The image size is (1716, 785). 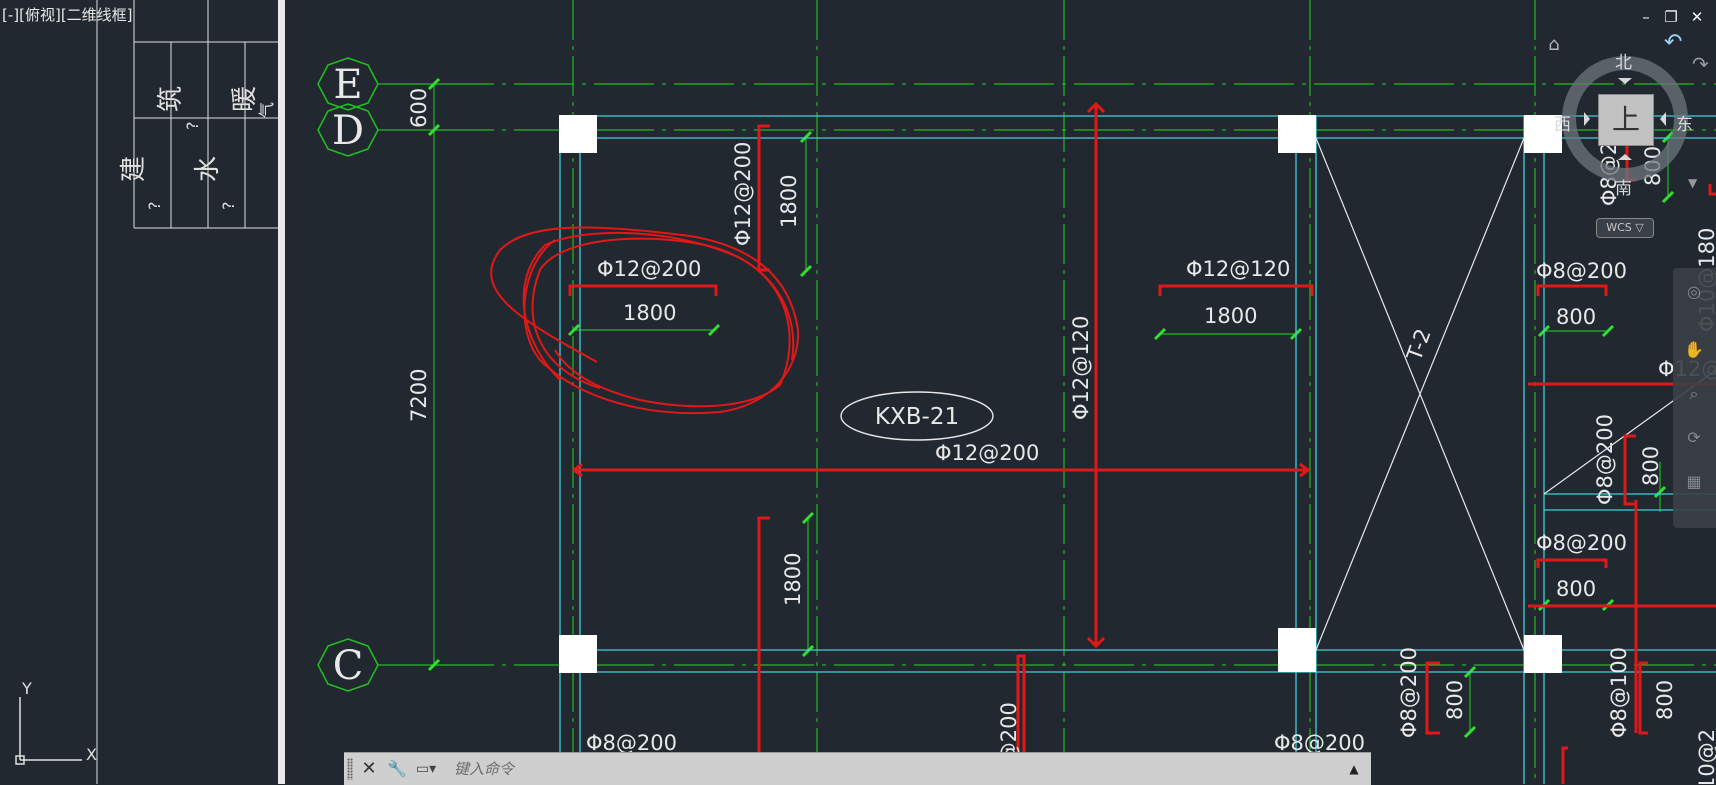 I want to click on grid-bubble-e-label: E, so click(x=347, y=85).